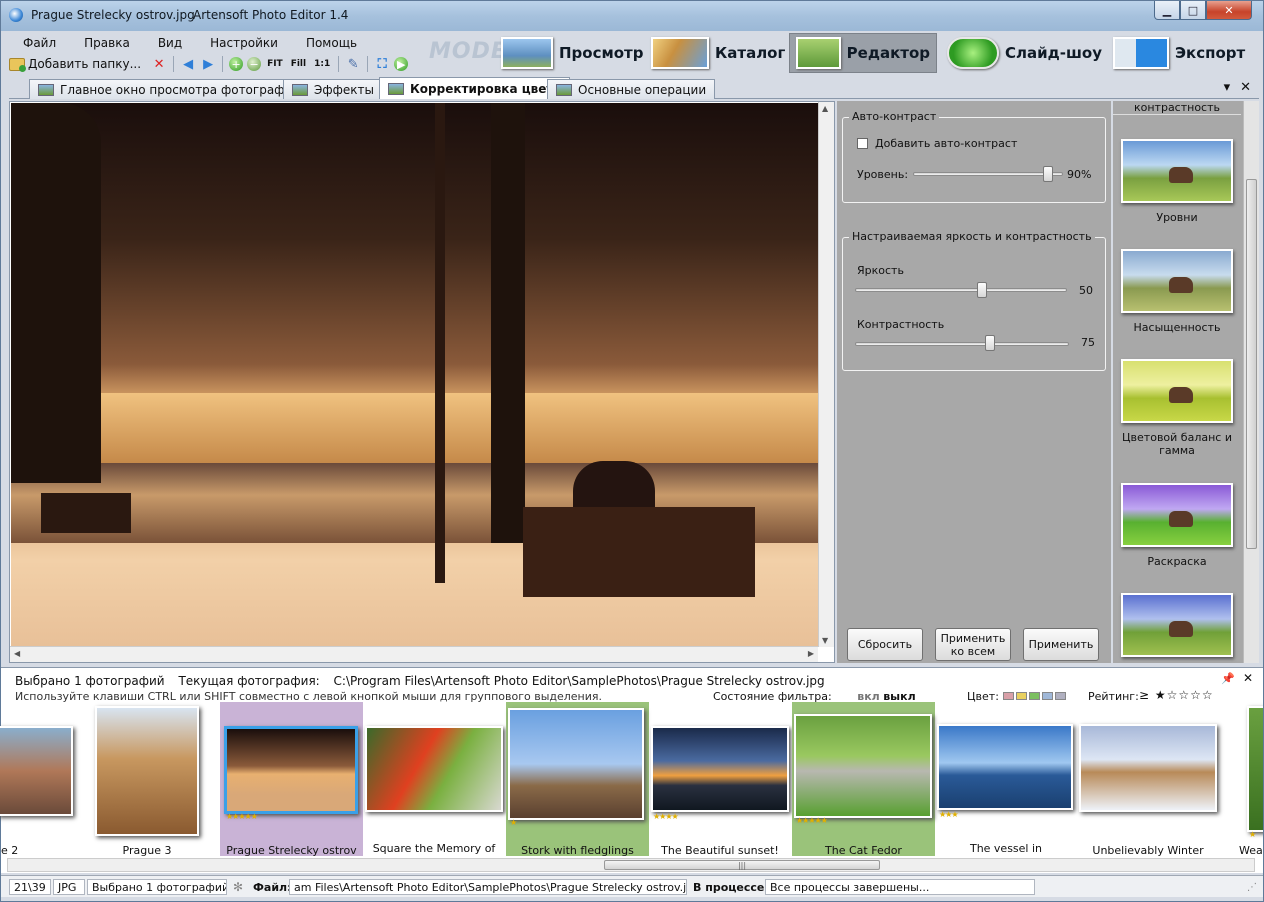 This screenshot has height=902, width=1264. What do you see at coordinates (631, 89) in the screenshot?
I see `tab-basic-operations: Основные операции` at bounding box center [631, 89].